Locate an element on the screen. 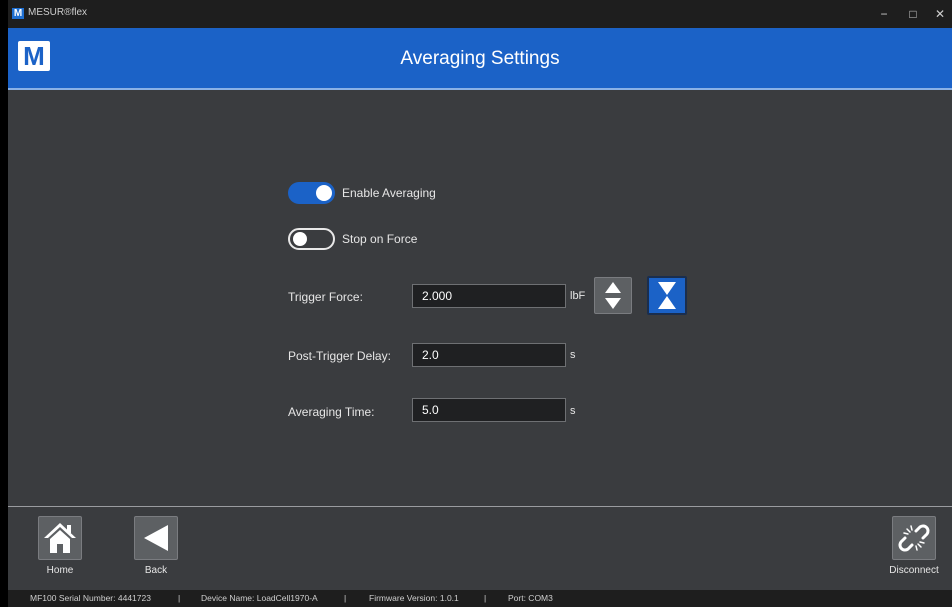 The height and width of the screenshot is (607, 952). home-label: Home is located at coordinates (60, 570).